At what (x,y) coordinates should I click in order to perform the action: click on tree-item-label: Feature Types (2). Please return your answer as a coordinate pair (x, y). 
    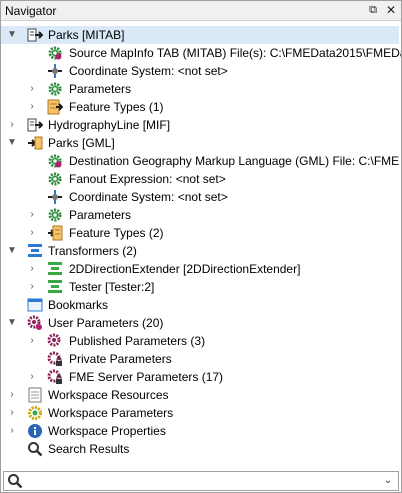
    Looking at the image, I should click on (116, 233).